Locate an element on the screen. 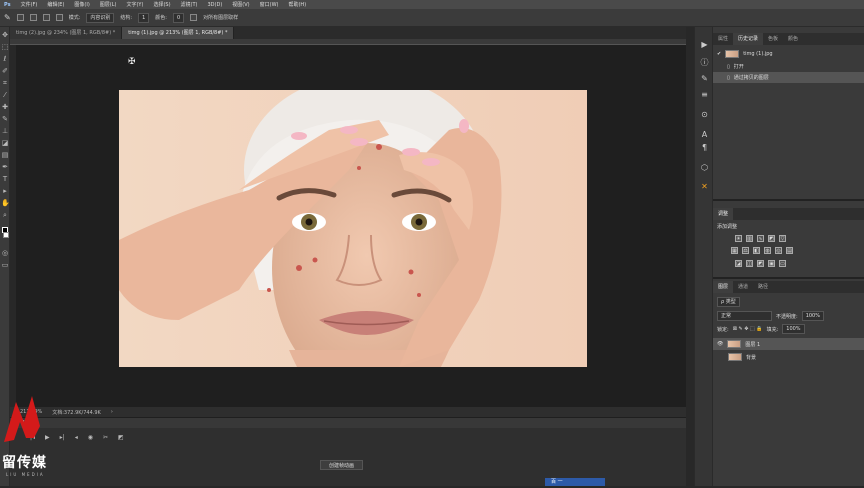  transition-icon: ◩ is located at coordinates (121, 437).